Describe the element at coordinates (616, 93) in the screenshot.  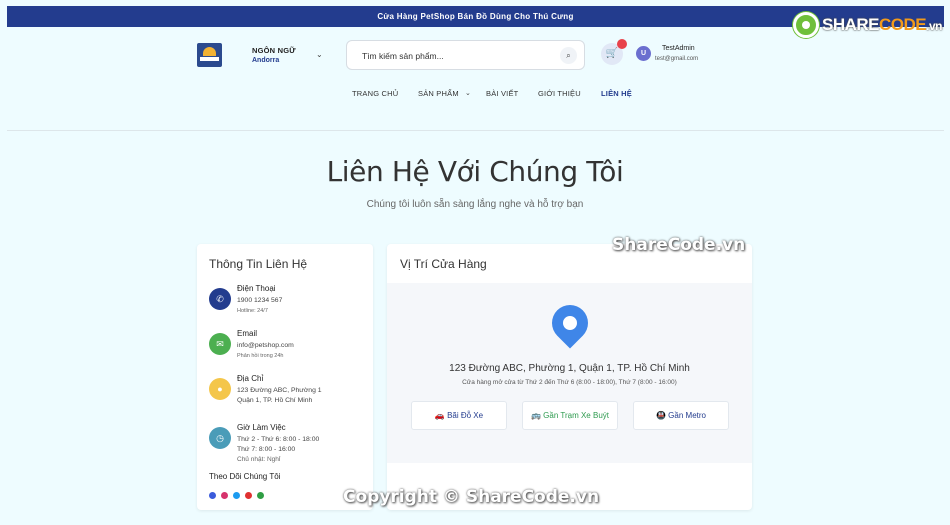
I see `nav-contact: LIÊN HỆ` at that location.